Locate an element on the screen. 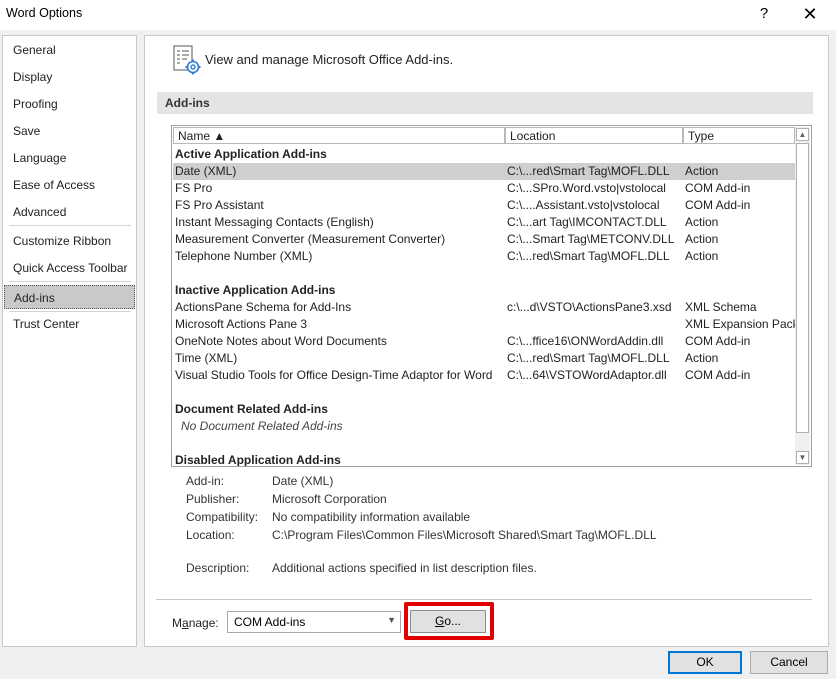 This screenshot has height=679, width=836. addin-name: FS Pro is located at coordinates (194, 188).